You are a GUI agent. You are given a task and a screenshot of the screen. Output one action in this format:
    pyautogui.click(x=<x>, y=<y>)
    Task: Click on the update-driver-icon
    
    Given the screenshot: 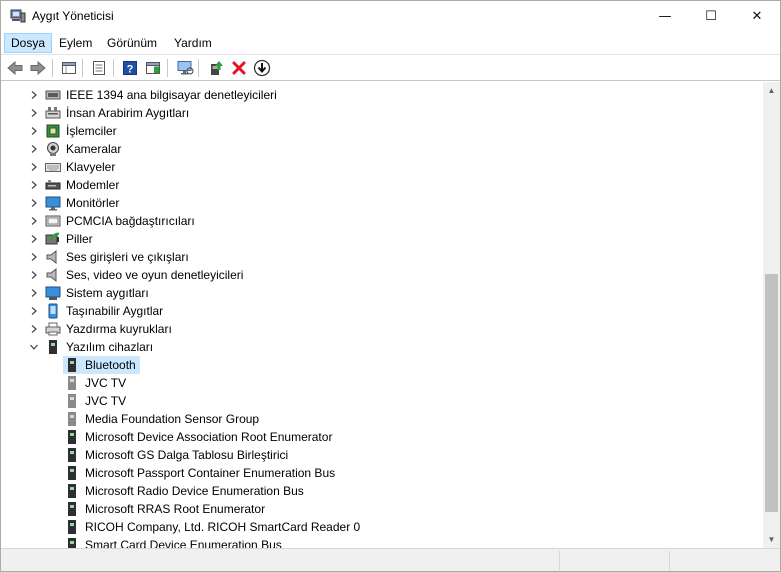 What is the action you would take?
    pyautogui.click(x=216, y=68)
    